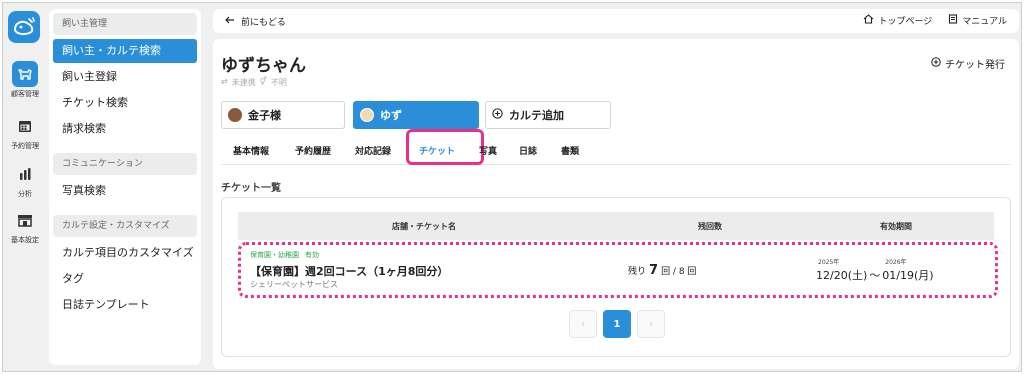 Image resolution: width=1024 pixels, height=374 pixels. Describe the element at coordinates (25, 74) in the screenshot. I see `dog-icon` at that location.